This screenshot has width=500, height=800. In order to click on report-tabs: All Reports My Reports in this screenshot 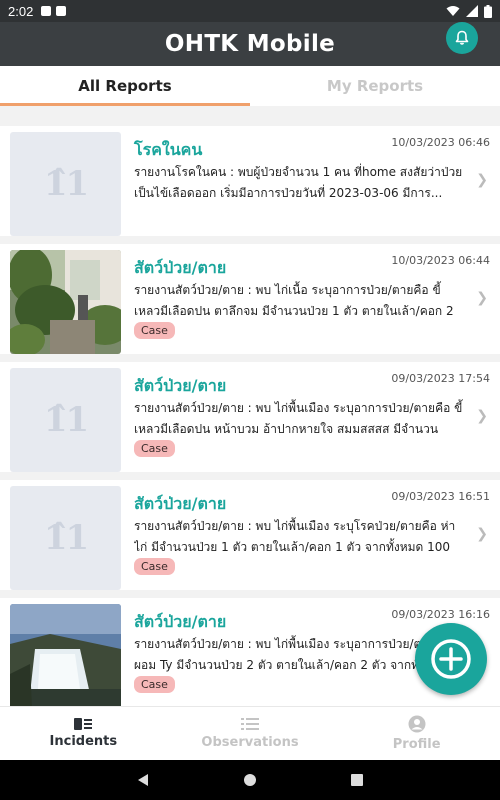, I will do `click(250, 86)`.